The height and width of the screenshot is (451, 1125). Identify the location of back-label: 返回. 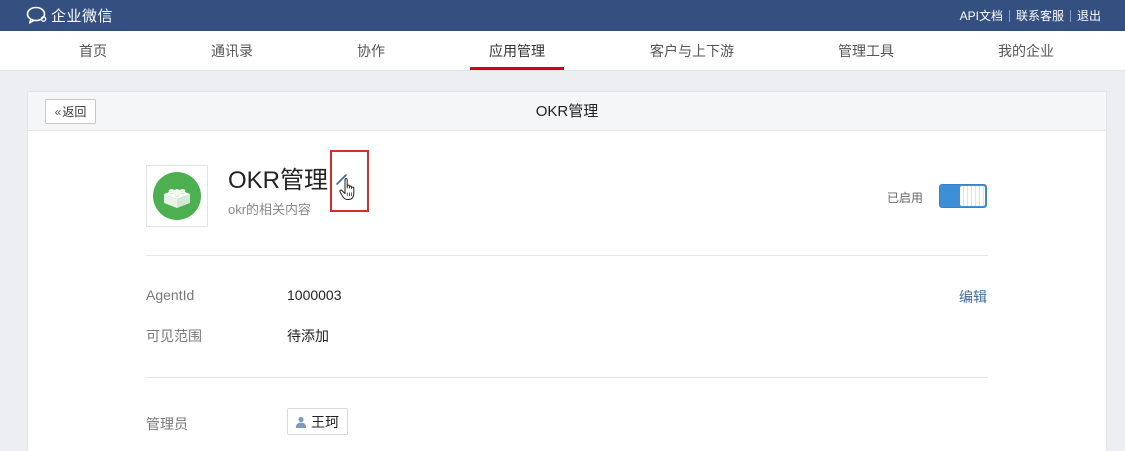
(74, 112).